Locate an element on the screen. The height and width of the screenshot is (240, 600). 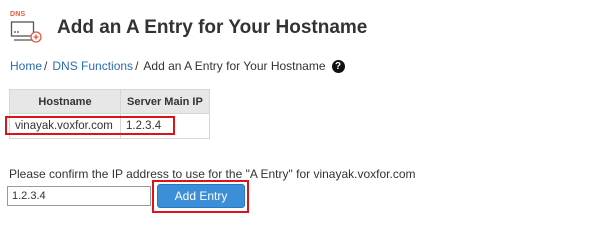
page-header: DNS Add an A Entry for Your Hostname is located at coordinates (188, 28).